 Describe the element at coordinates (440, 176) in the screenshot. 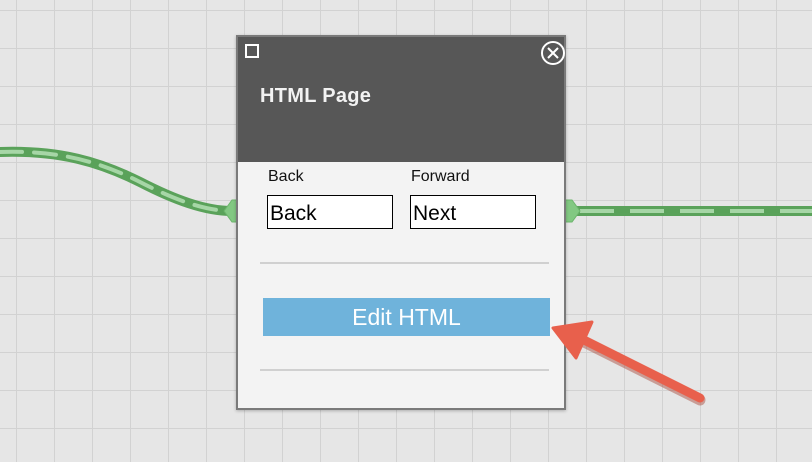

I see `forward-label: Forward` at that location.